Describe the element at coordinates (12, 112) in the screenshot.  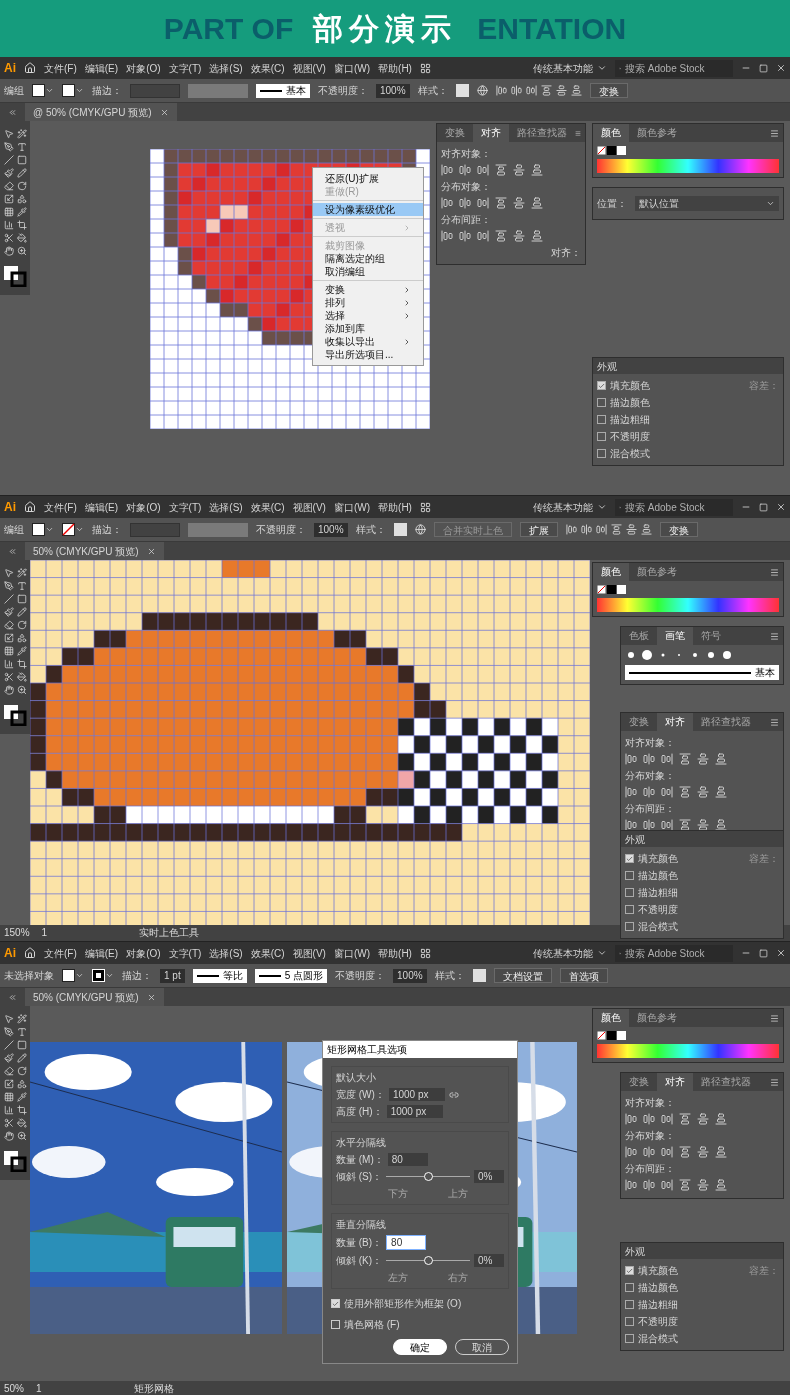
I see `collapse-icon` at that location.